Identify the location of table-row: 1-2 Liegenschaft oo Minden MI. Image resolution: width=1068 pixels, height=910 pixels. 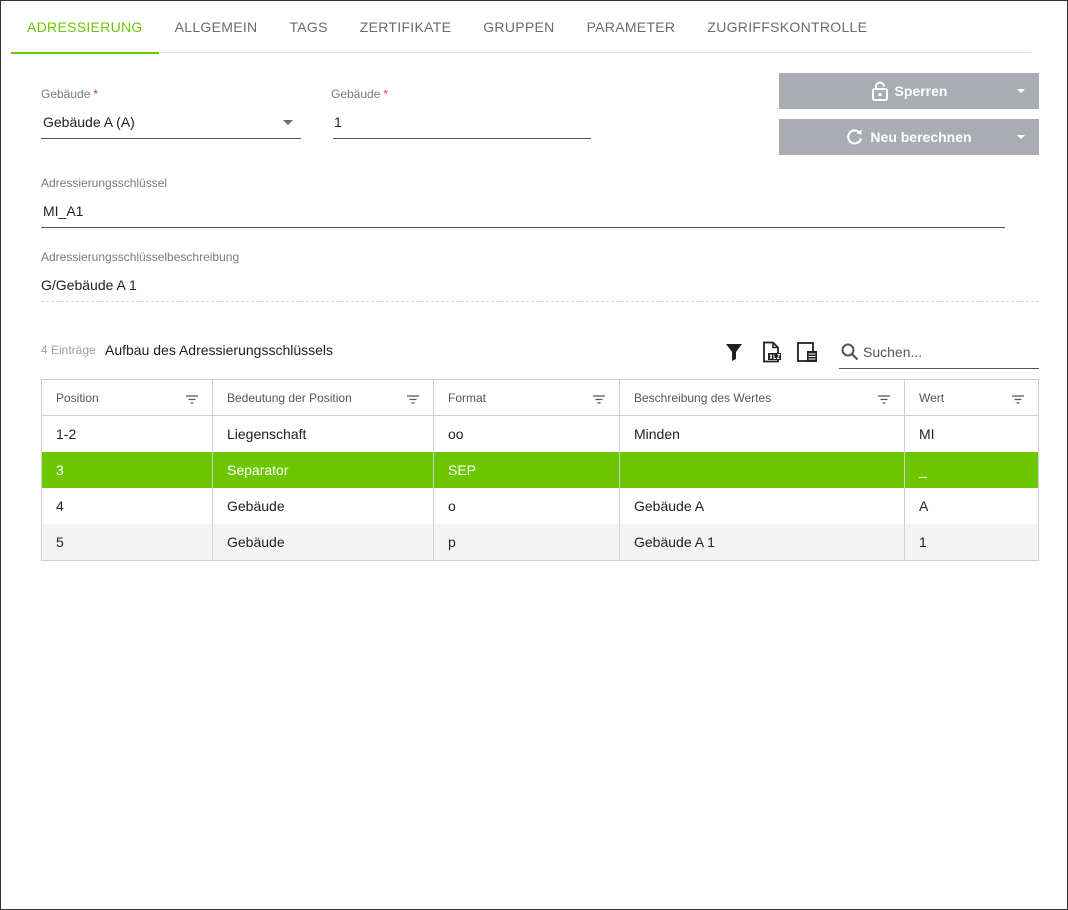
(540, 434).